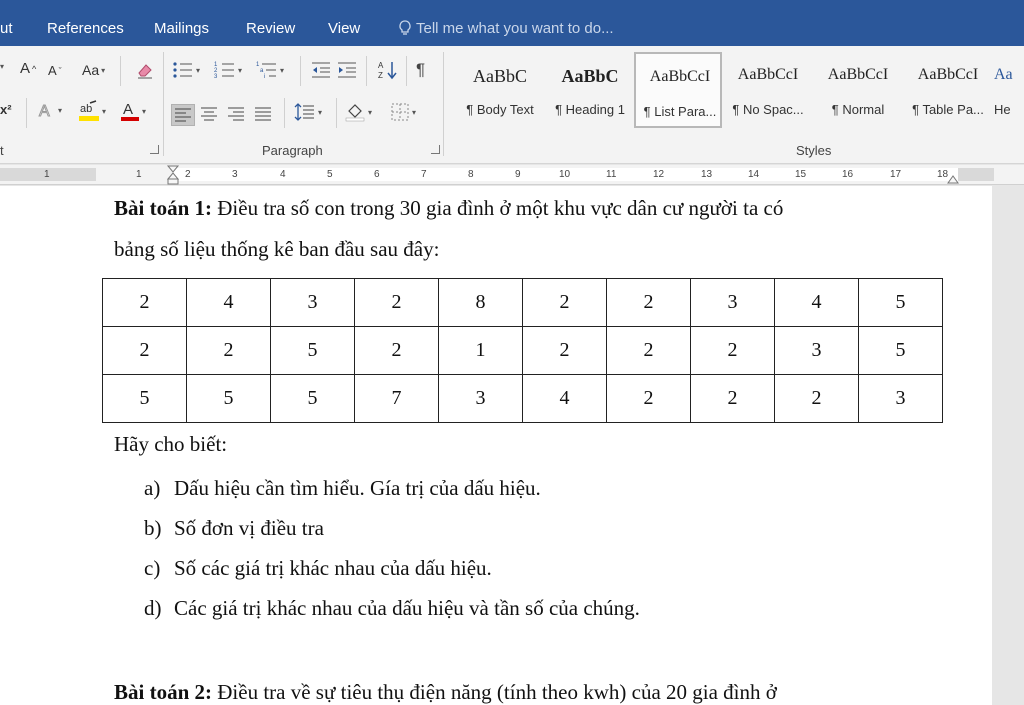  I want to click on shading-button: ▾, so click(358, 112).